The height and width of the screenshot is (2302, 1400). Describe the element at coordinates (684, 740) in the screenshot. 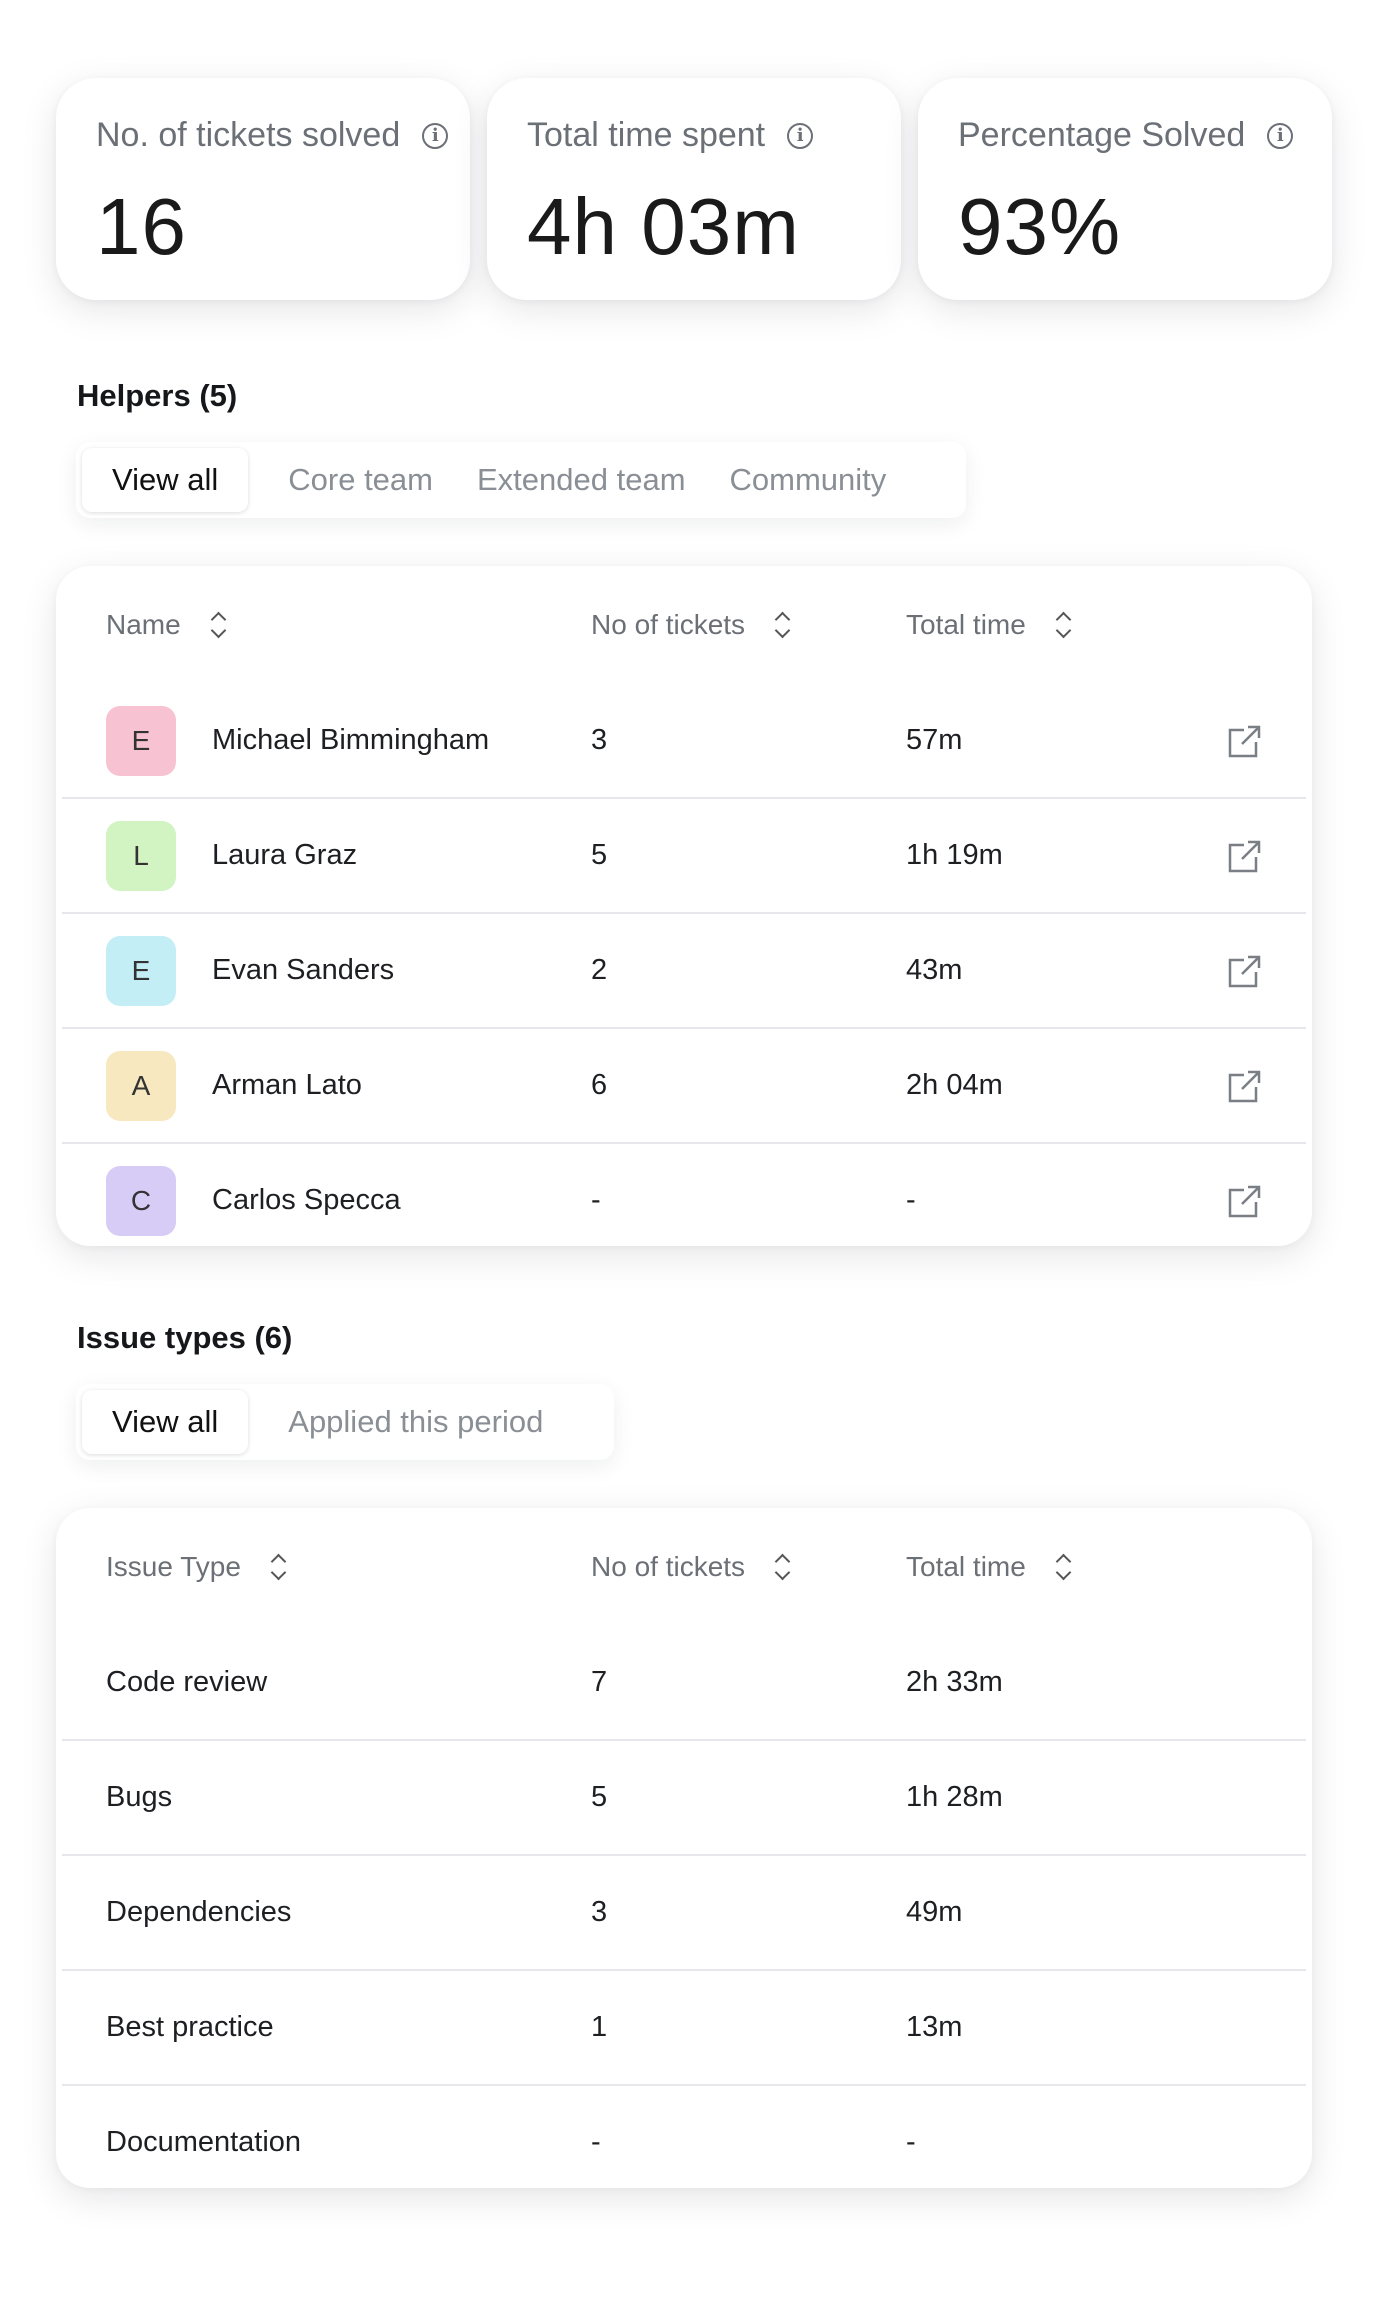

I see `table-row: E Michael Bimmingham 3 57m` at that location.